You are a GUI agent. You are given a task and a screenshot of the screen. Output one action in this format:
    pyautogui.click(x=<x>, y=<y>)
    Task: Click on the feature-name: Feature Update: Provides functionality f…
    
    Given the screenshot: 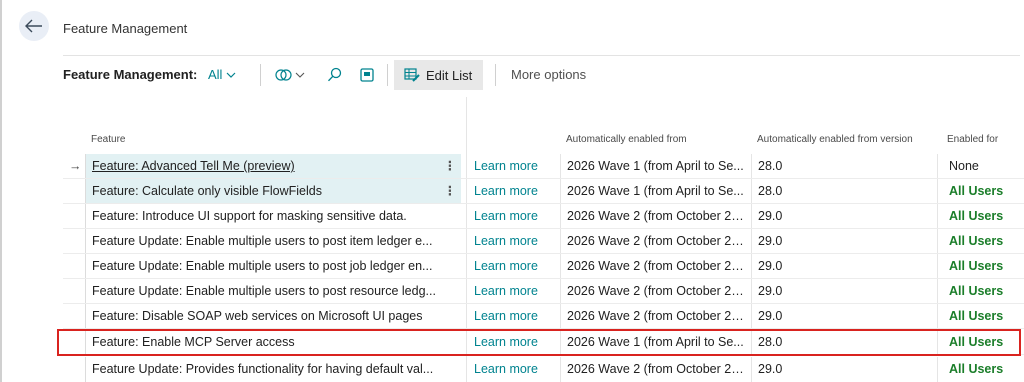 What is the action you would take?
    pyautogui.click(x=261, y=369)
    